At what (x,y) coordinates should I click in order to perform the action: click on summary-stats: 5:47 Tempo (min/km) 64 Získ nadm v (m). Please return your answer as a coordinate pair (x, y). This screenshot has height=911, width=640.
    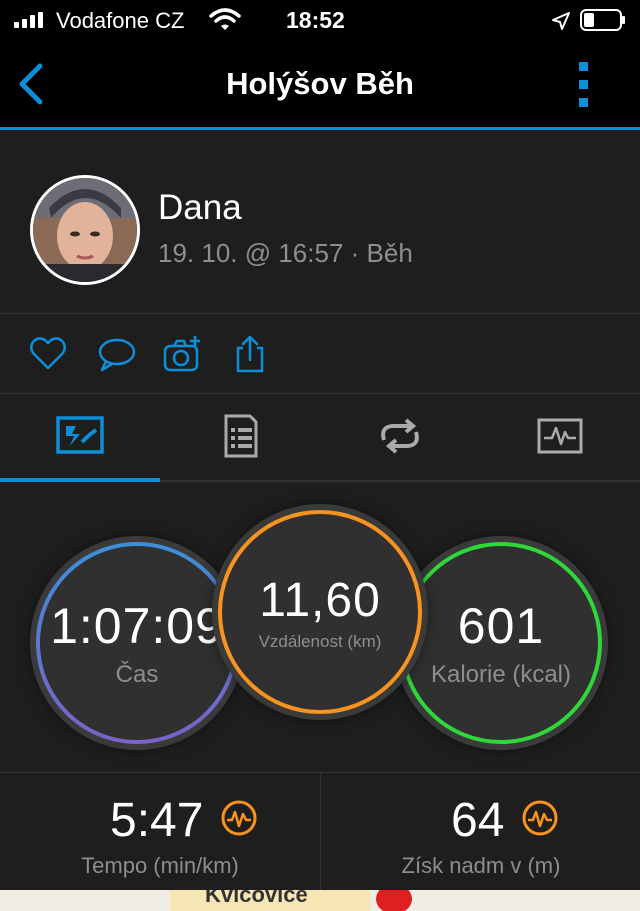
    Looking at the image, I should click on (320, 831).